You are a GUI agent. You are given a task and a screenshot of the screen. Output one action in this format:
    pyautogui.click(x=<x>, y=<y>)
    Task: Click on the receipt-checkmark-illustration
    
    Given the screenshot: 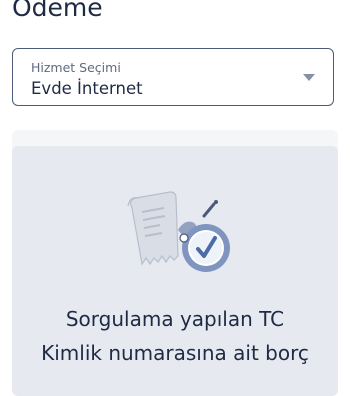 What is the action you would take?
    pyautogui.click(x=178, y=231)
    